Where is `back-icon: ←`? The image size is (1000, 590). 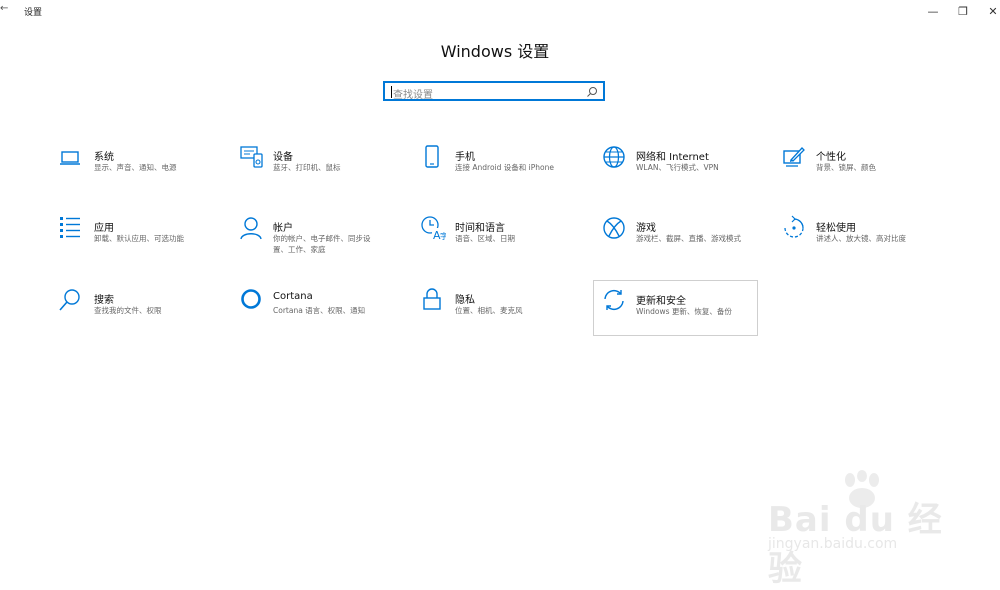 back-icon: ← is located at coordinates (4, 8).